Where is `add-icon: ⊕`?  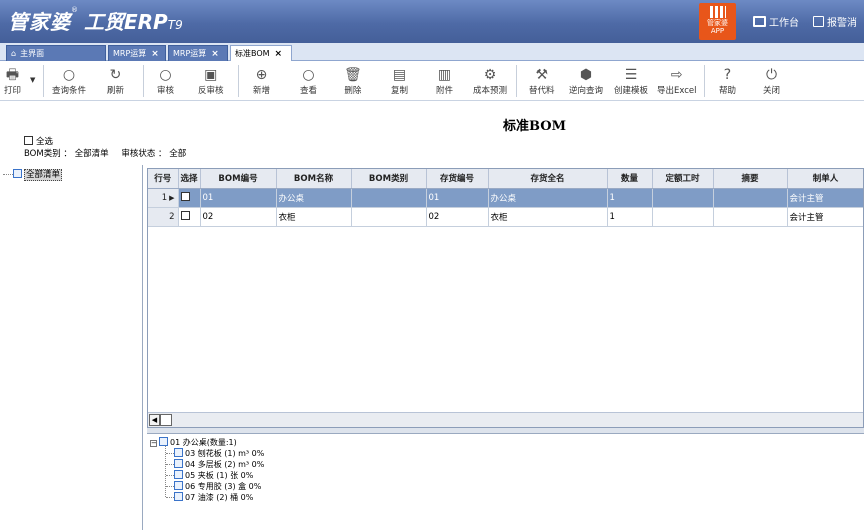 add-icon: ⊕ is located at coordinates (261, 75).